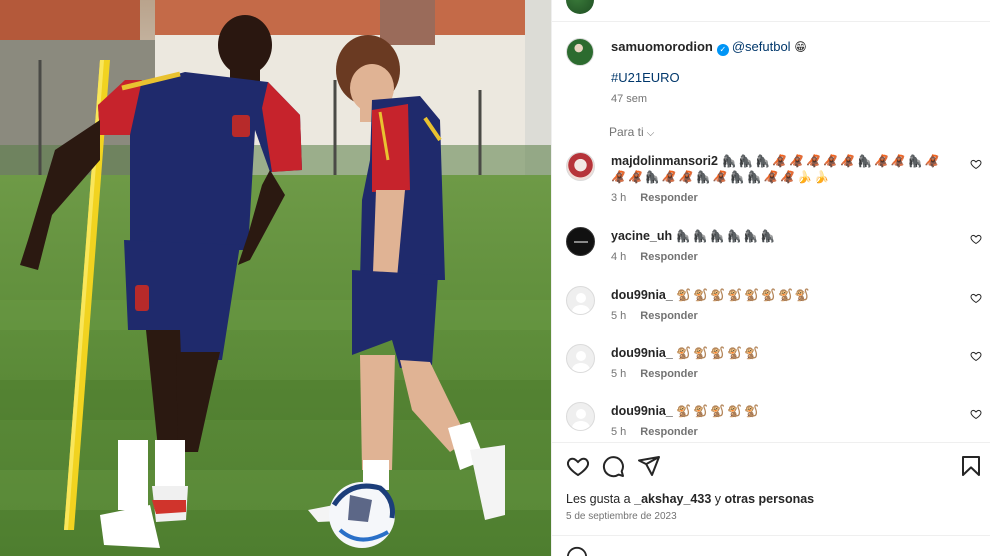  Describe the element at coordinates (645, 77) in the screenshot. I see `caption-hashtag: #U21EURO` at that location.